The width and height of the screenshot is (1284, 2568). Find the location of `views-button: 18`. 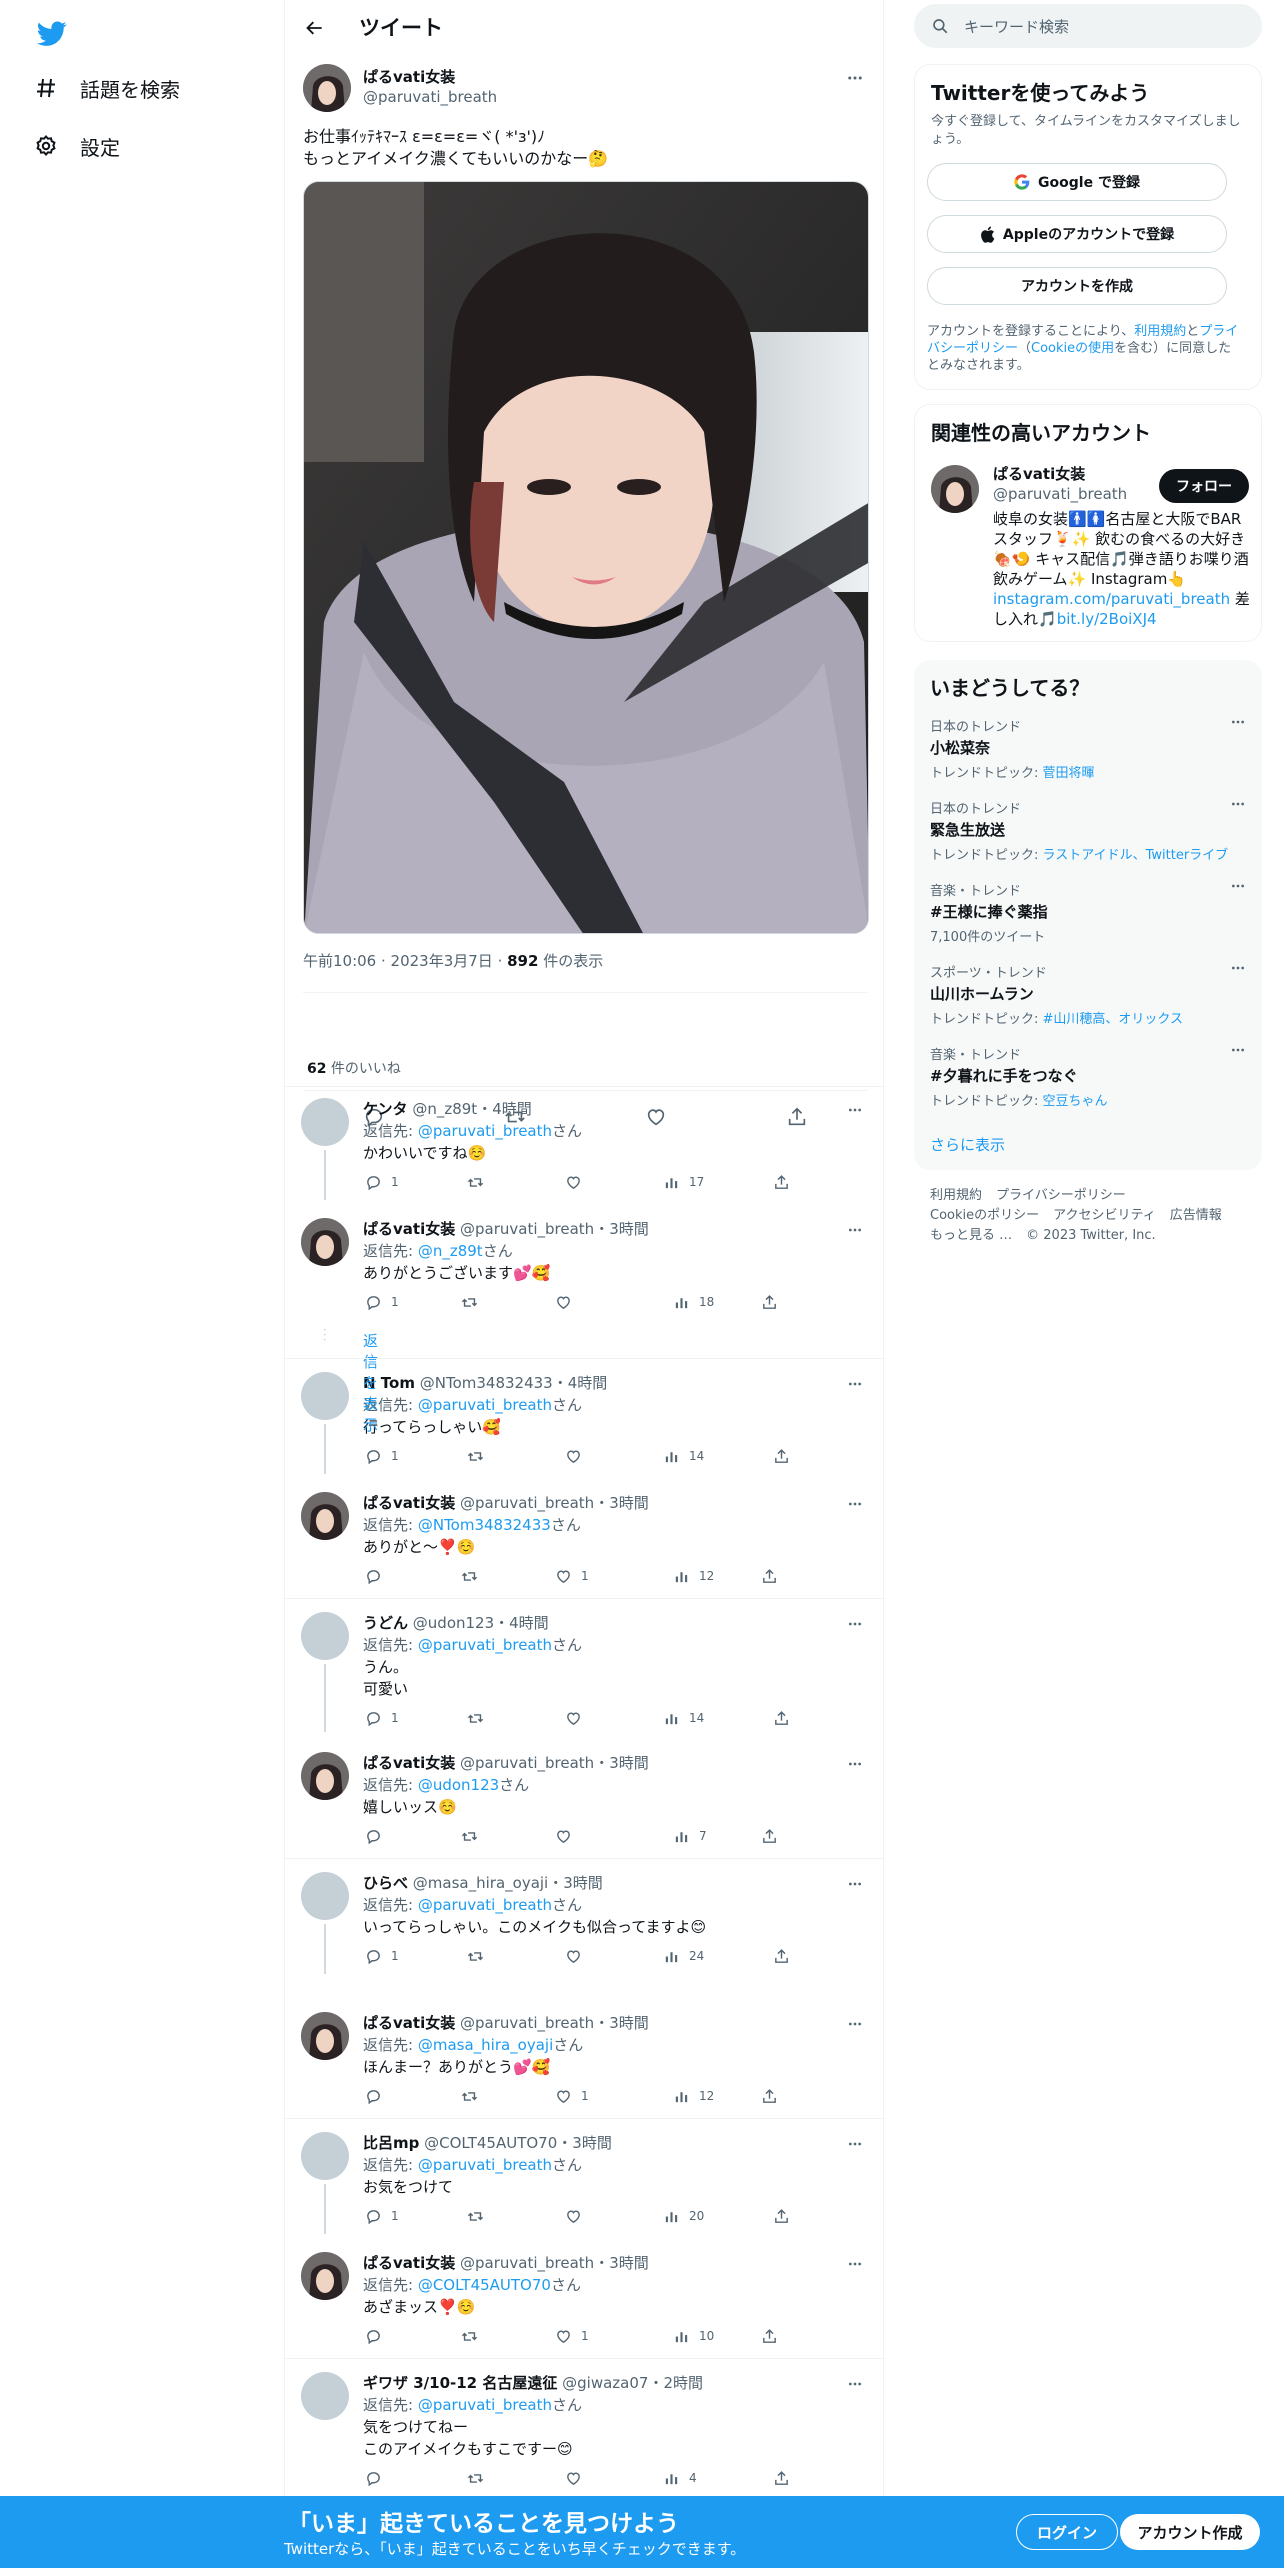

views-button: 18 is located at coordinates (692, 1302).